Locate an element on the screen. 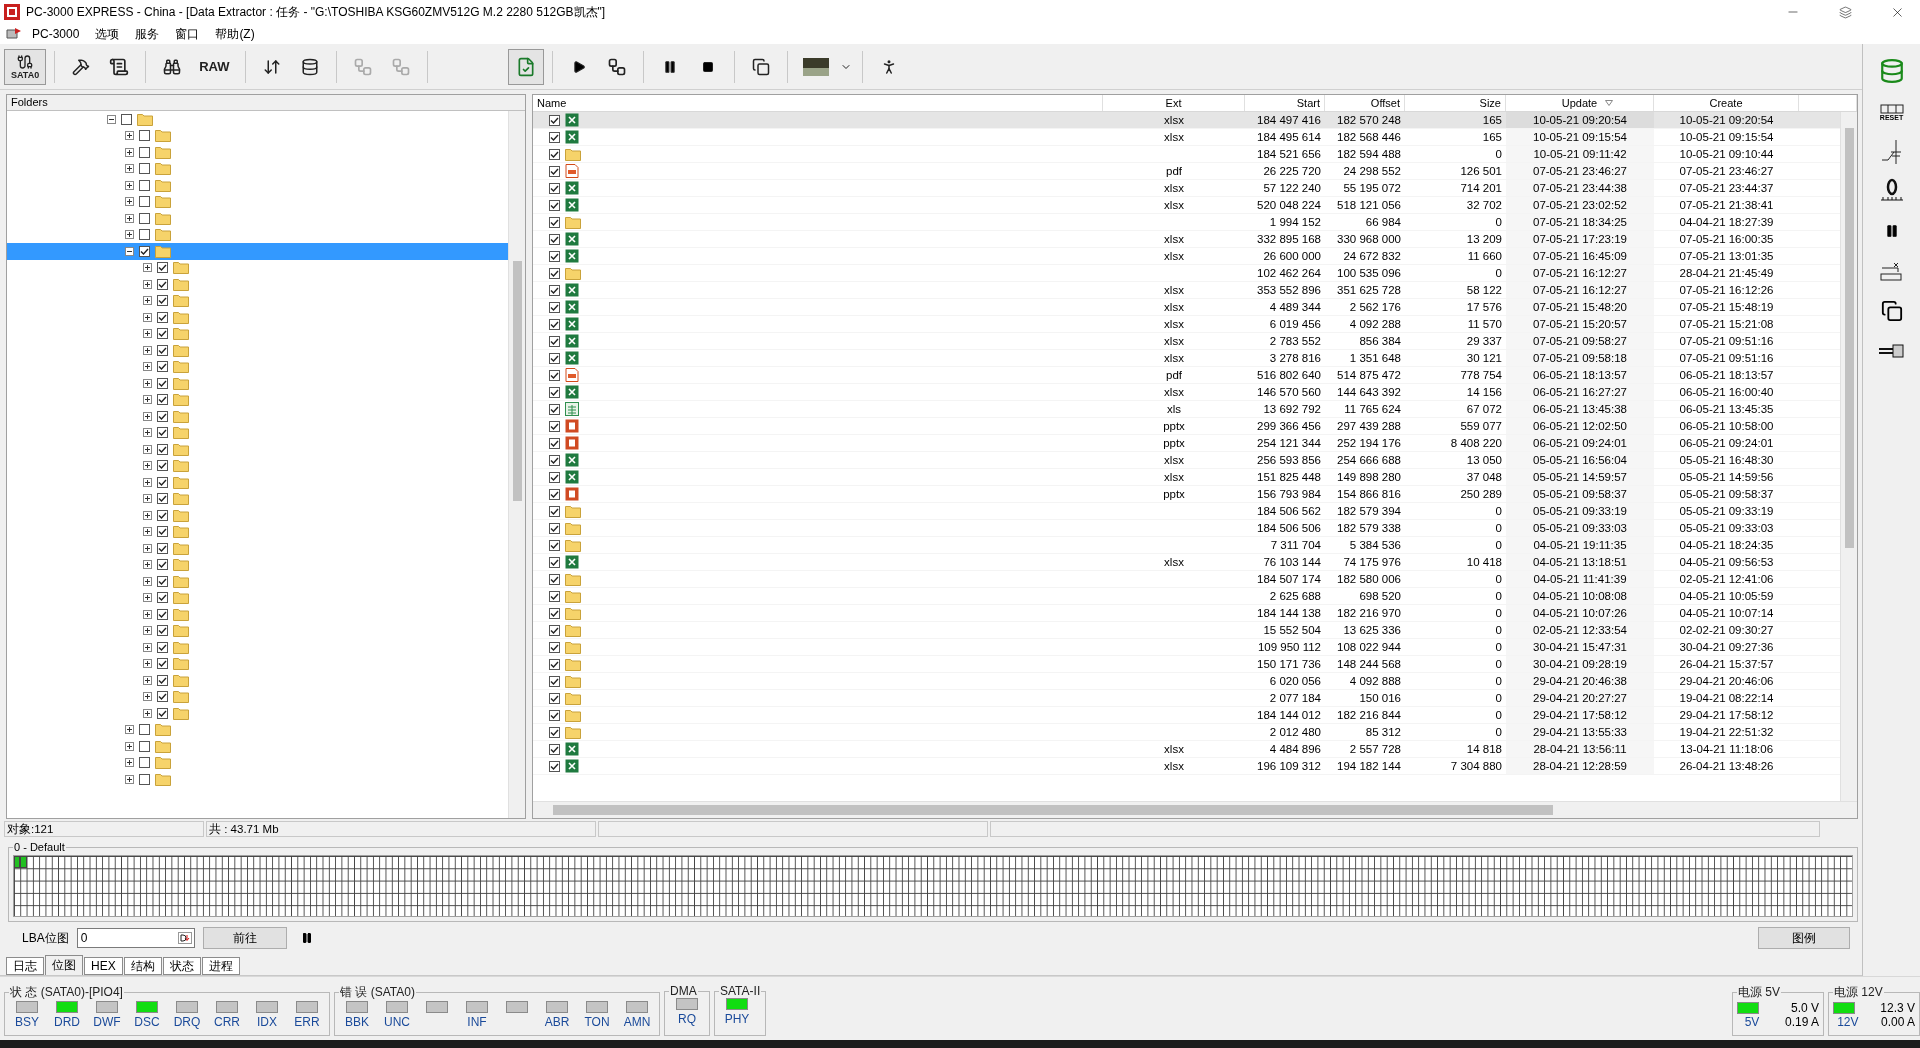 The width and height of the screenshot is (1920, 1048). column-header: Start is located at coordinates (1285, 103).